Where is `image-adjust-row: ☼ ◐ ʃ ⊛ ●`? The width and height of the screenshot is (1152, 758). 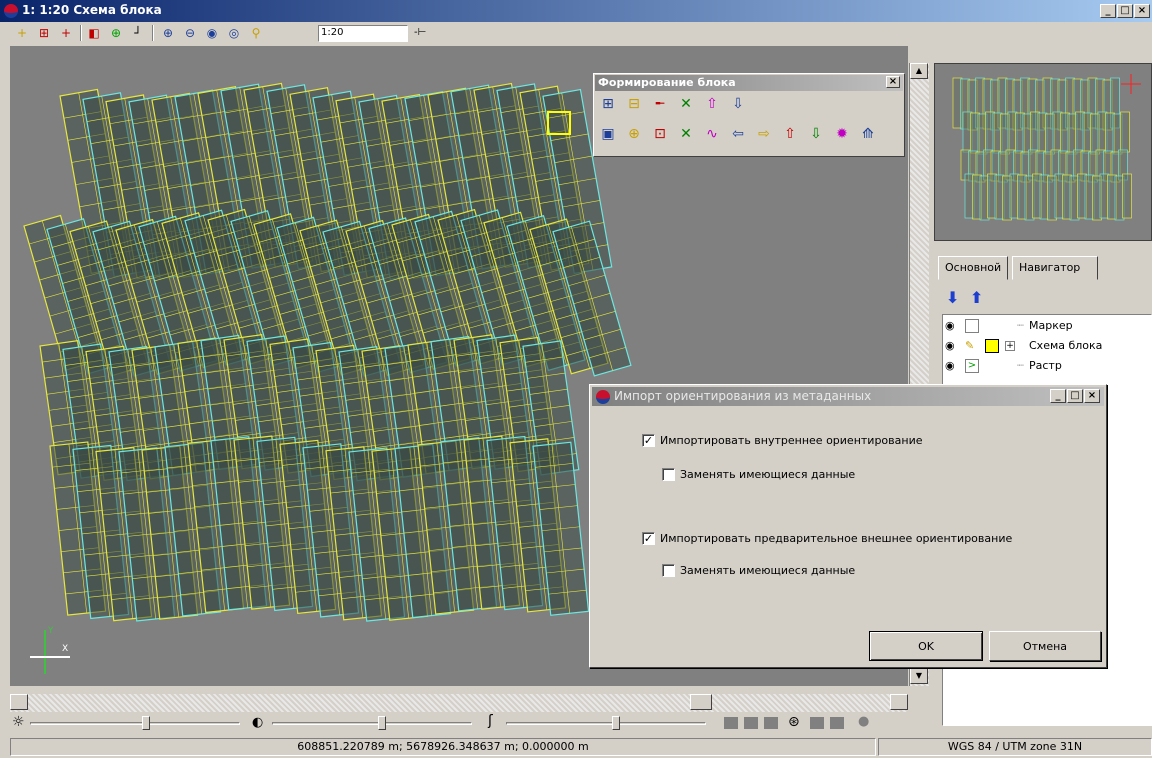 image-adjust-row: ☼ ◐ ʃ ⊛ ● is located at coordinates (470, 723).